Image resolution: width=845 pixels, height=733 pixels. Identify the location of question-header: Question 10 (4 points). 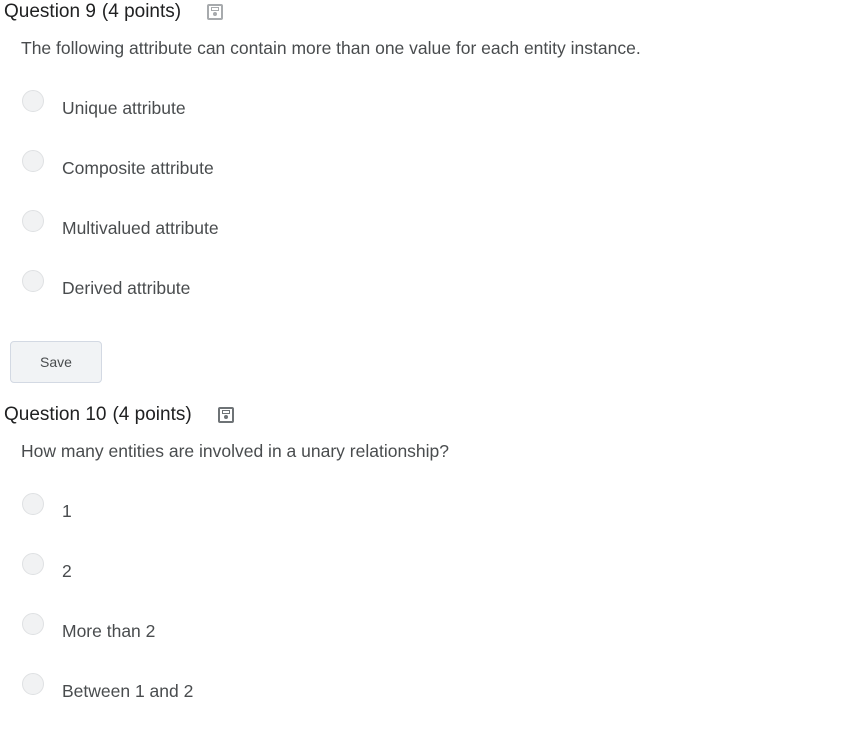
(119, 415).